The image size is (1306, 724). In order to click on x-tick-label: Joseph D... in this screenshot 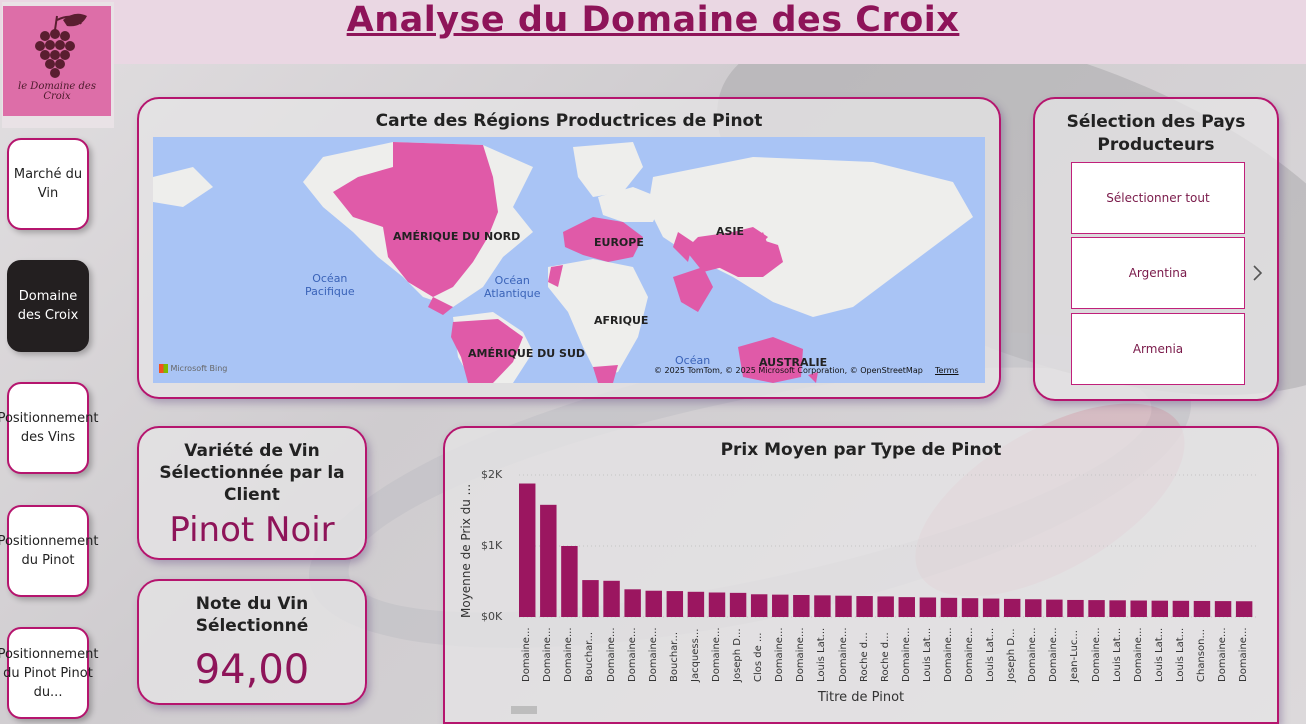, I will do `click(1012, 655)`.